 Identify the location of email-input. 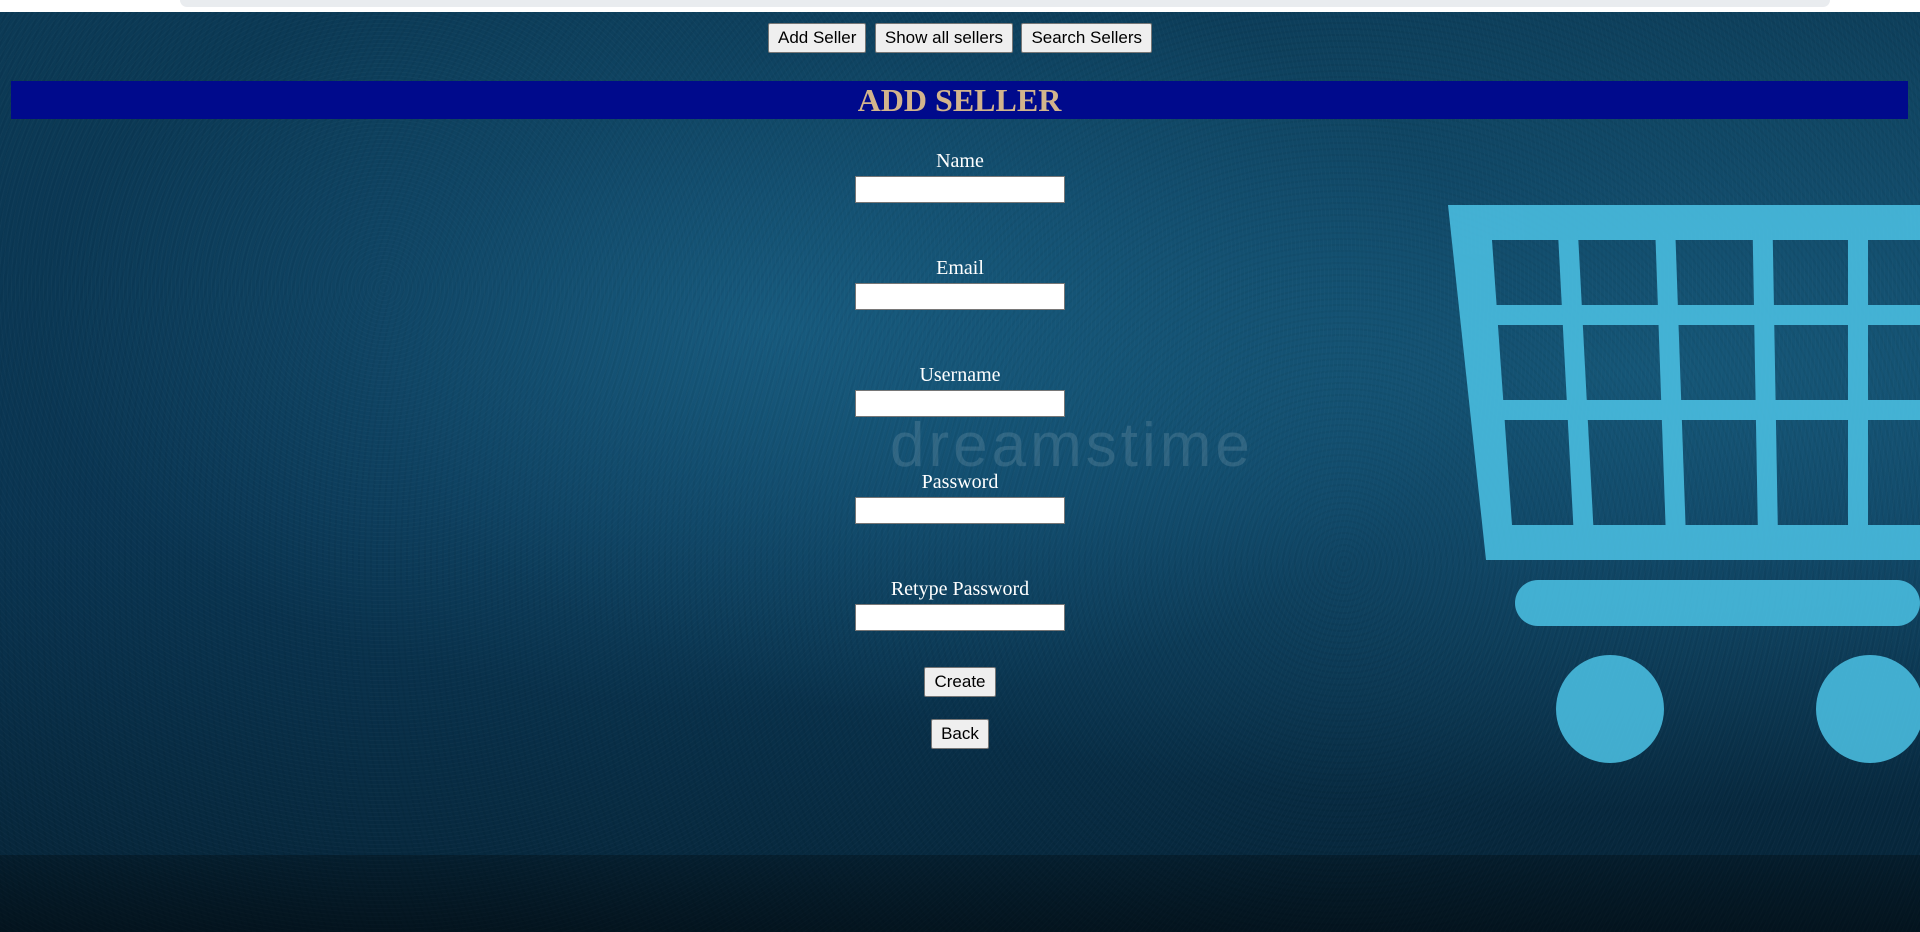
(960, 296).